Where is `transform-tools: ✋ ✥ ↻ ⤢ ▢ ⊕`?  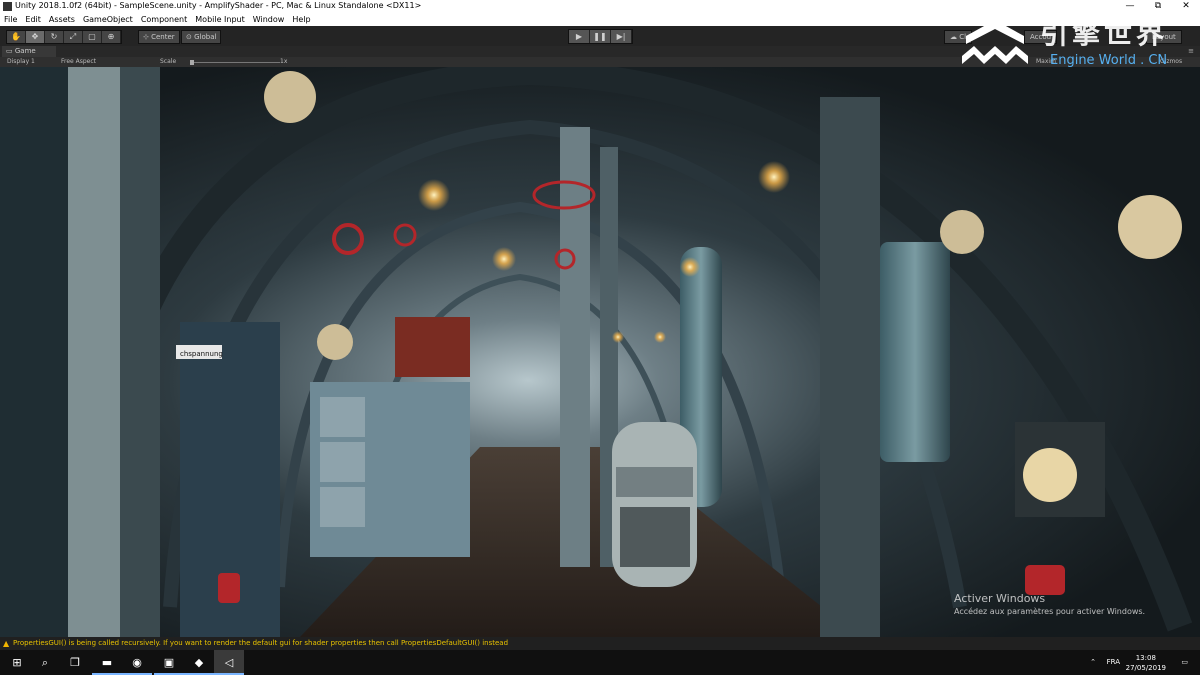
transform-tools: ✋ ✥ ↻ ⤢ ▢ ⊕ is located at coordinates (64, 37).